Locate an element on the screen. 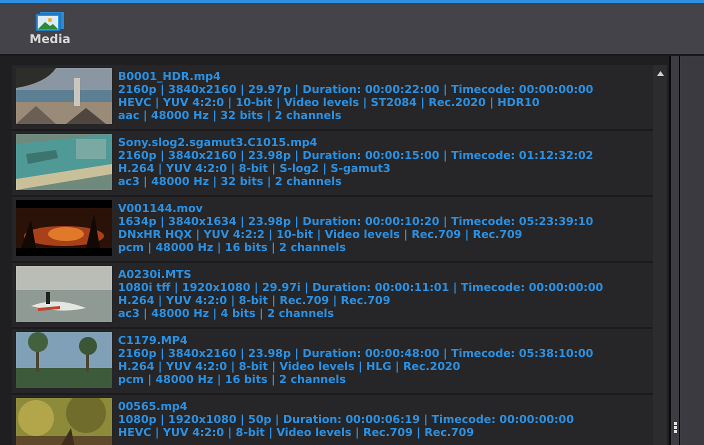 The height and width of the screenshot is (445, 704). media-info: HEVC | YUV 4:2:0 | 10-bit | Video levels | ST2084 | Rec.2020 | HDR10 is located at coordinates (329, 102).